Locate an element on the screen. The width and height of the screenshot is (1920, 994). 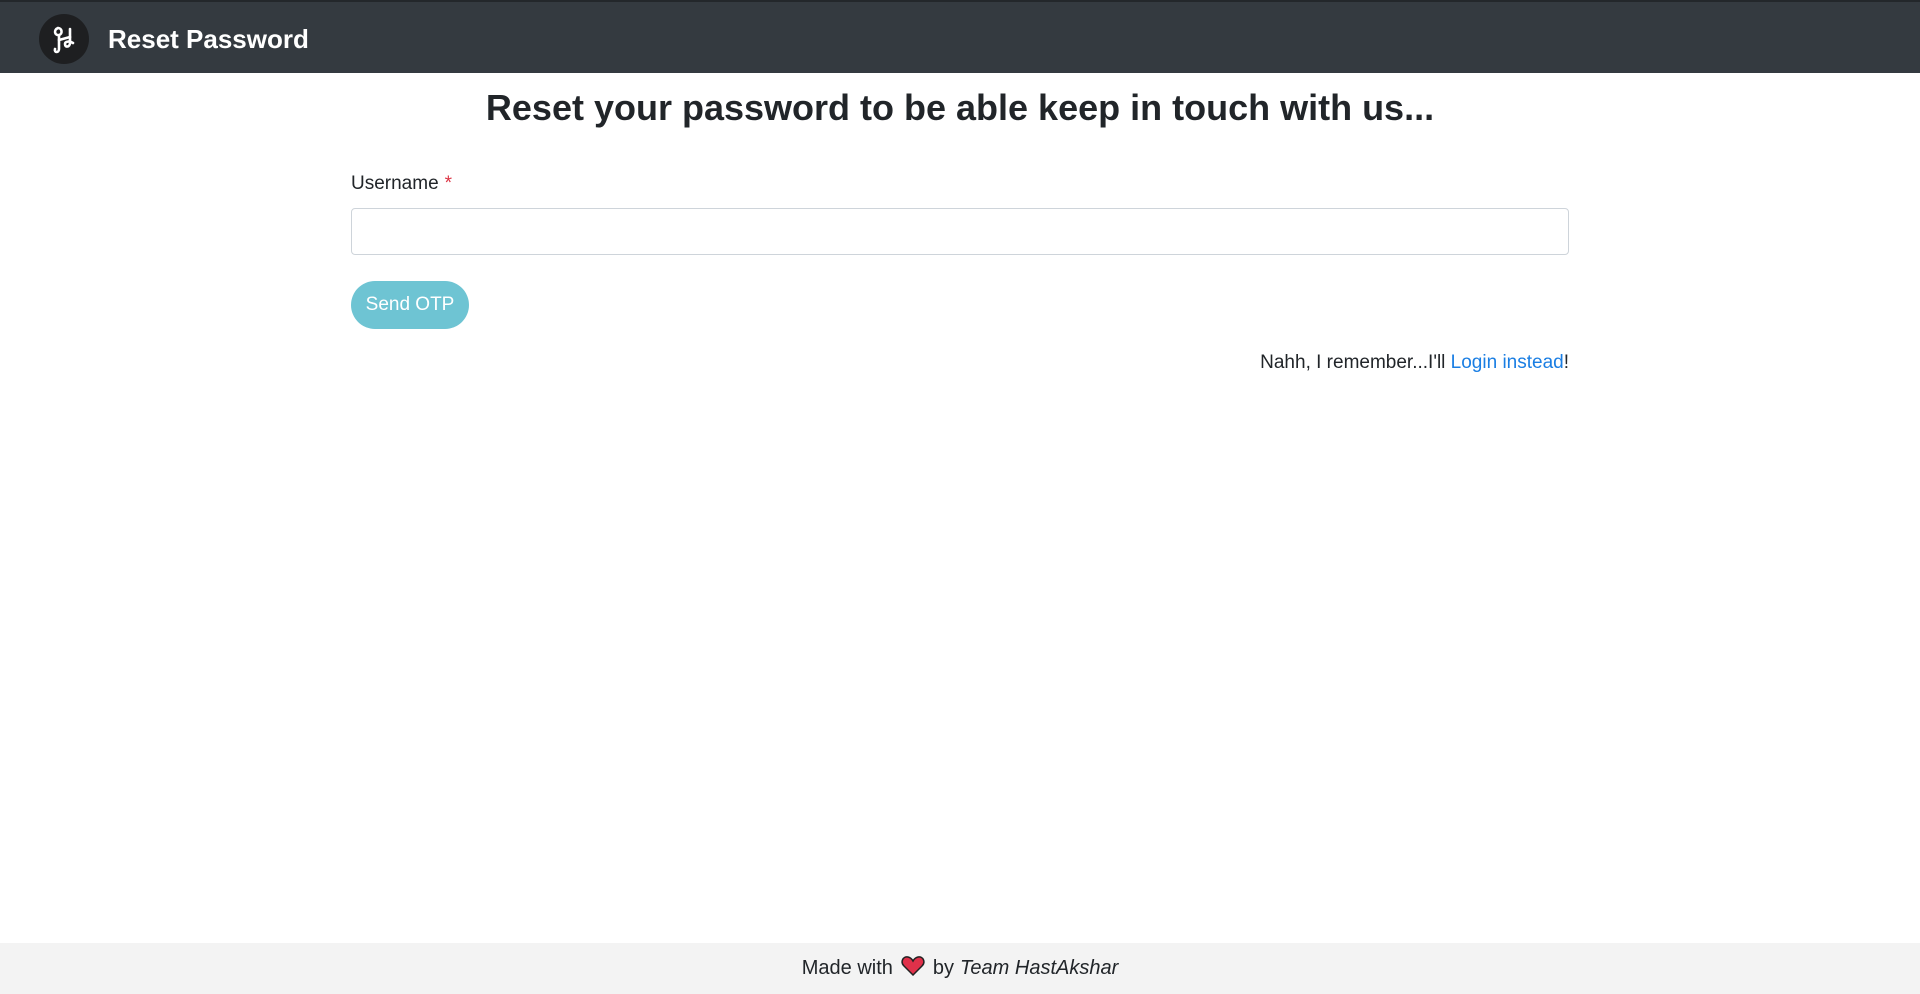
navbar-title: Reset Password is located at coordinates (208, 39).